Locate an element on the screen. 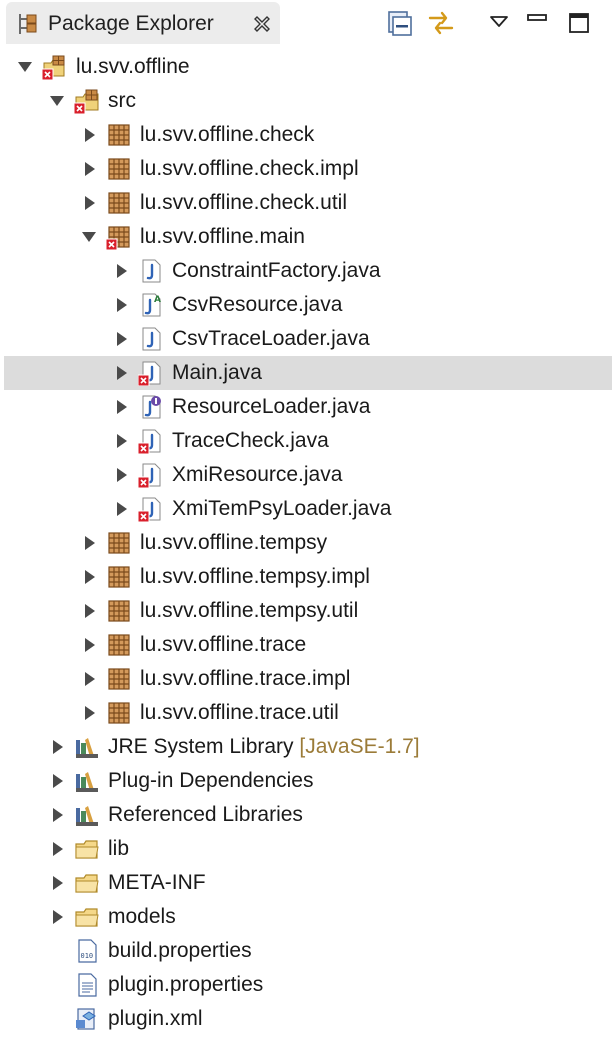 Image resolution: width=616 pixels, height=1046 pixels. tree-item-referenced-libraries: Referenced Libraries is located at coordinates (308, 815).